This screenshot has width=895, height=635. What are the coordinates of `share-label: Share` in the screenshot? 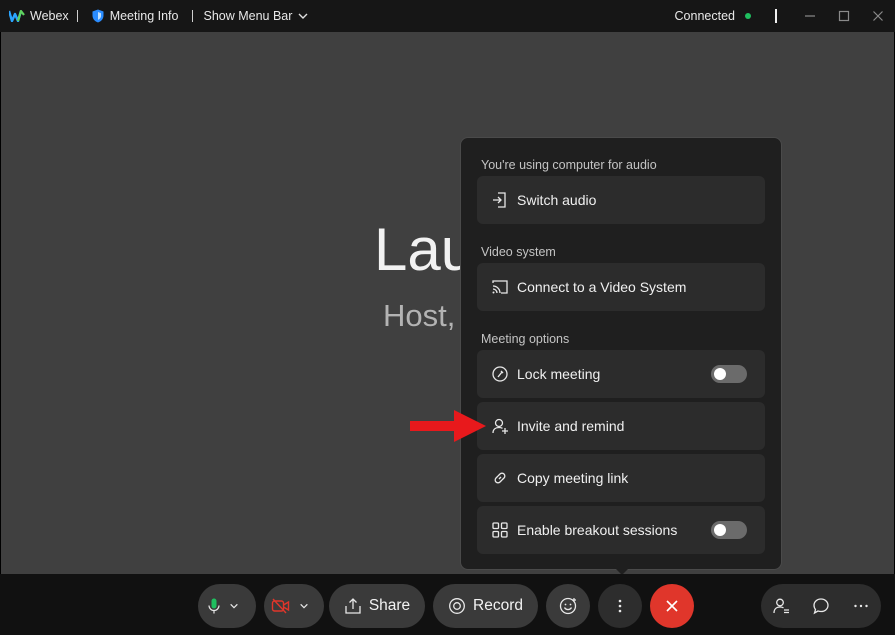 It's located at (389, 605).